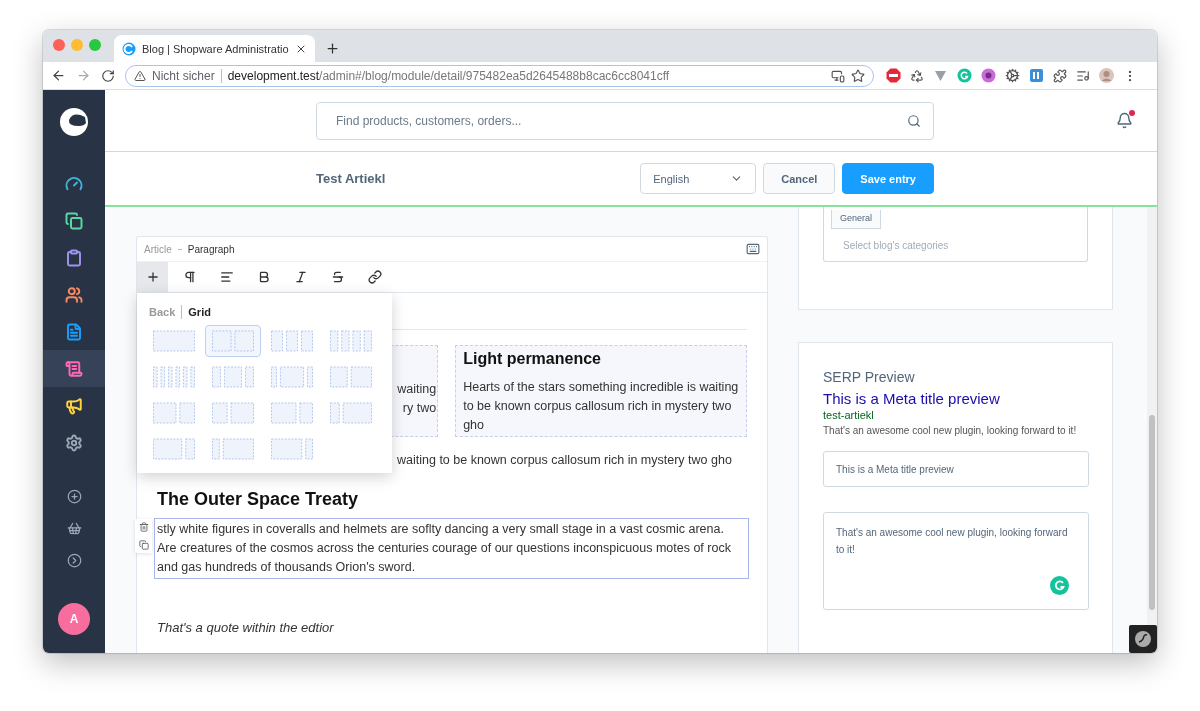 The height and width of the screenshot is (711, 1200). Describe the element at coordinates (838, 75) in the screenshot. I see `device-icon` at that location.